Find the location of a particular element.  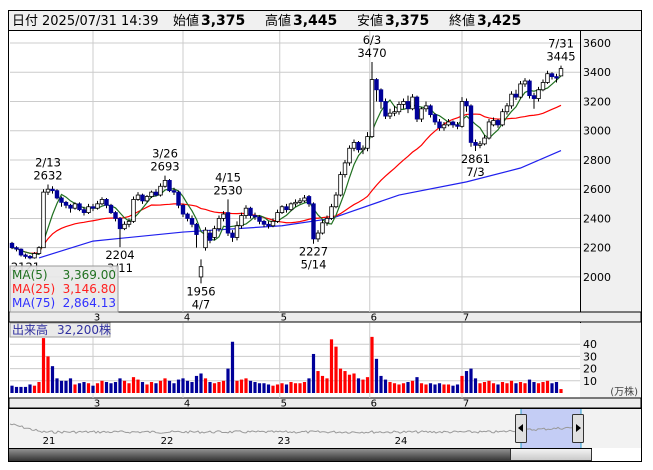

volume-tick-label: 30 is located at coordinates (590, 356).